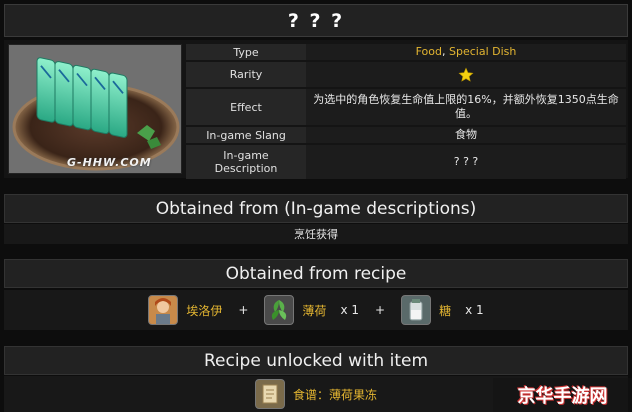  I want to click on scroll-icon-art, so click(270, 394).